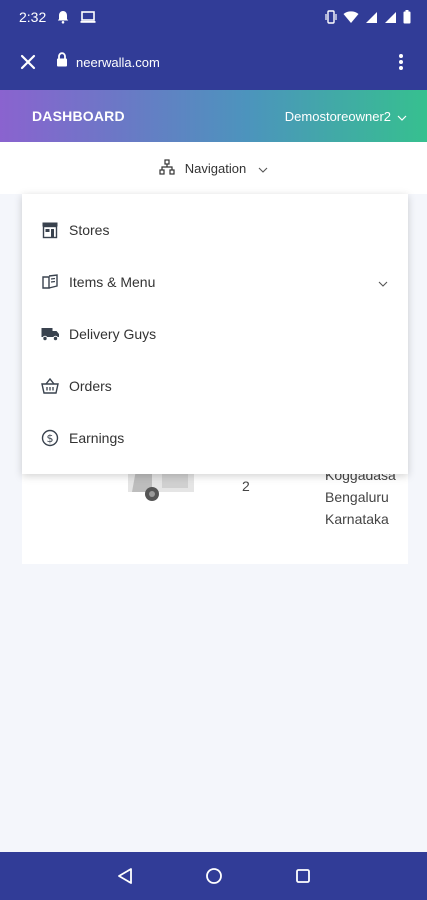 The image size is (427, 900). I want to click on sitemap-icon, so click(167, 168).